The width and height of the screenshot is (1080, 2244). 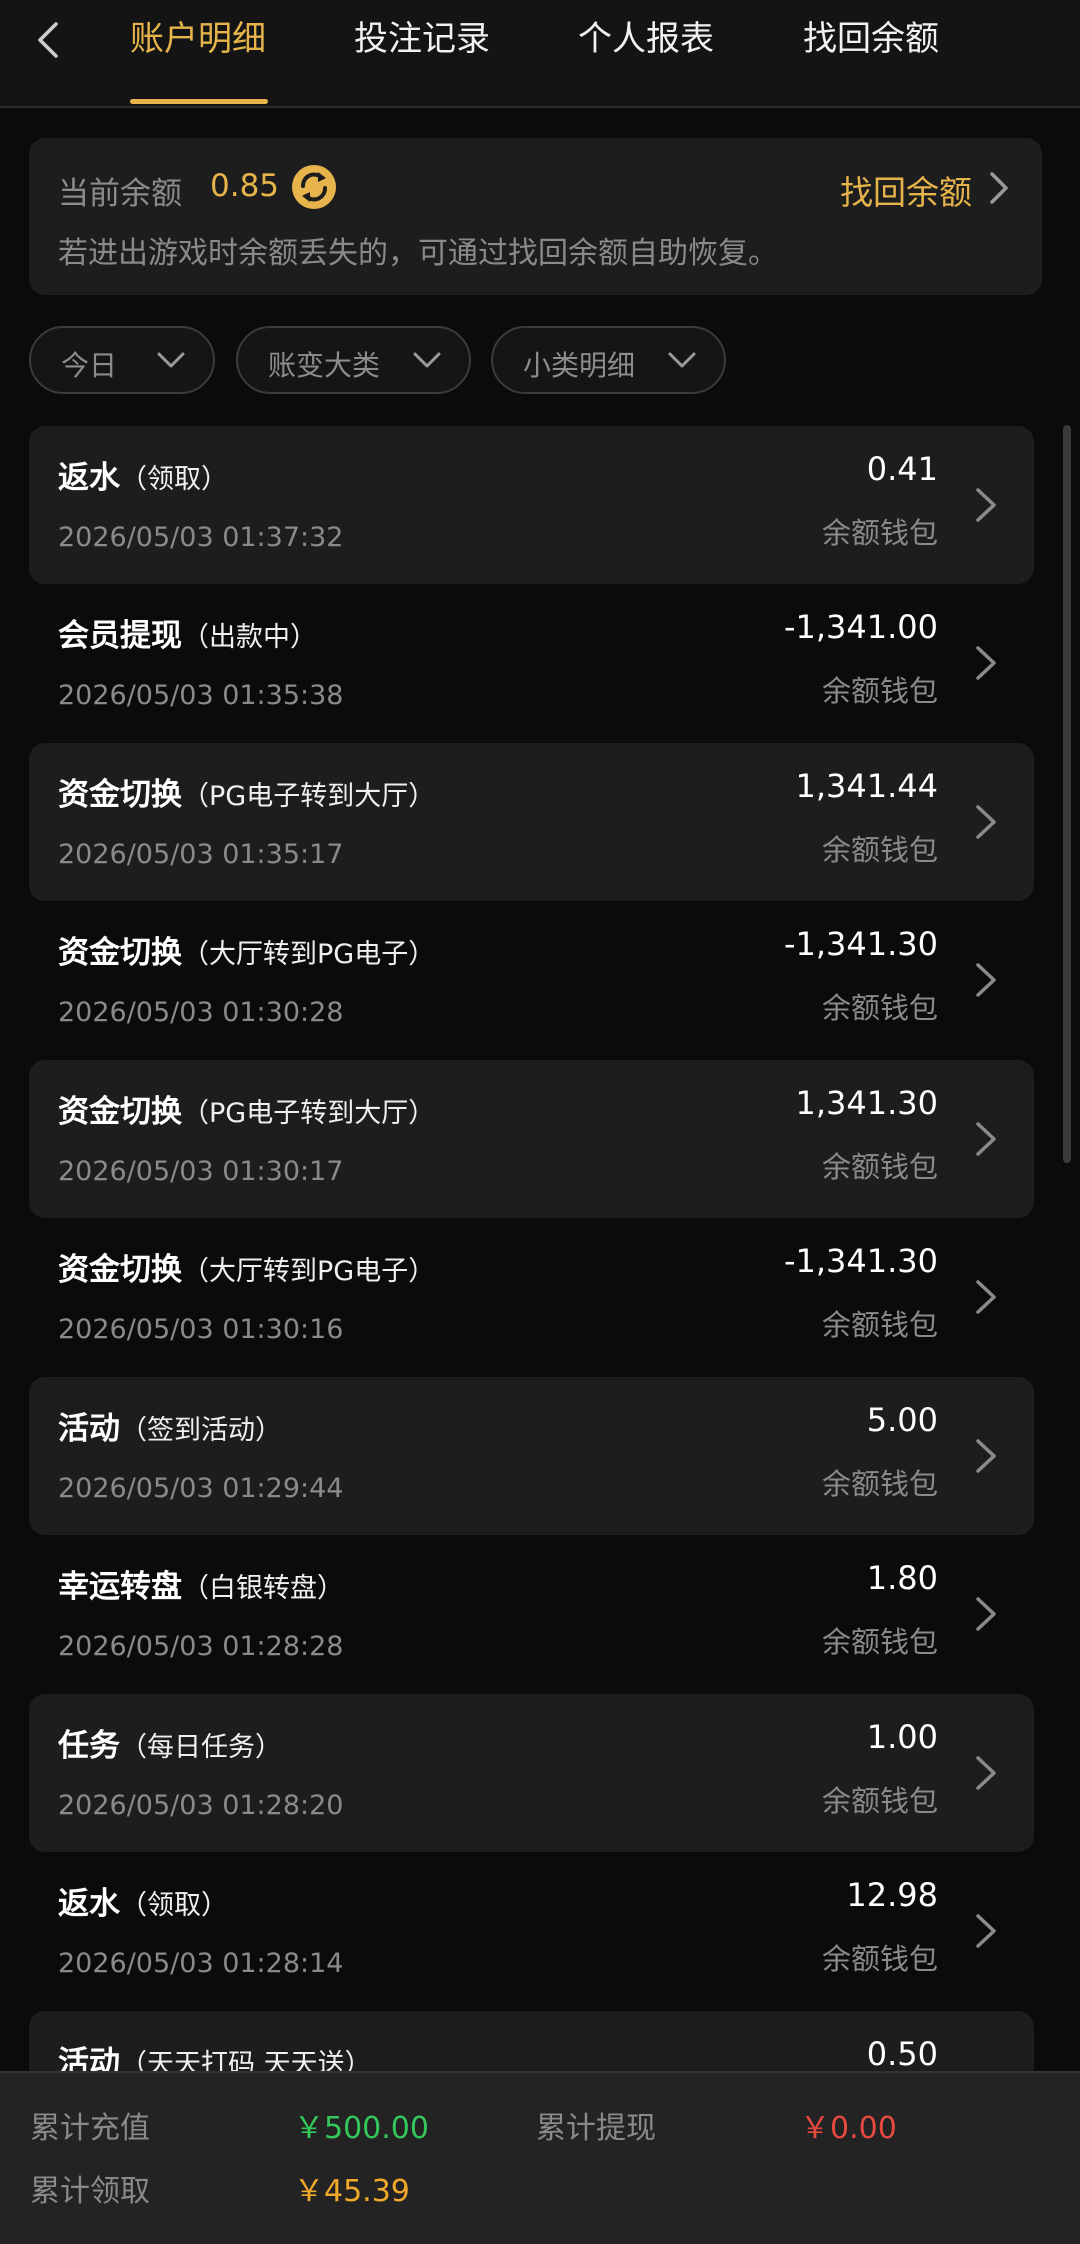 I want to click on active-tab-indicator, so click(x=199, y=101).